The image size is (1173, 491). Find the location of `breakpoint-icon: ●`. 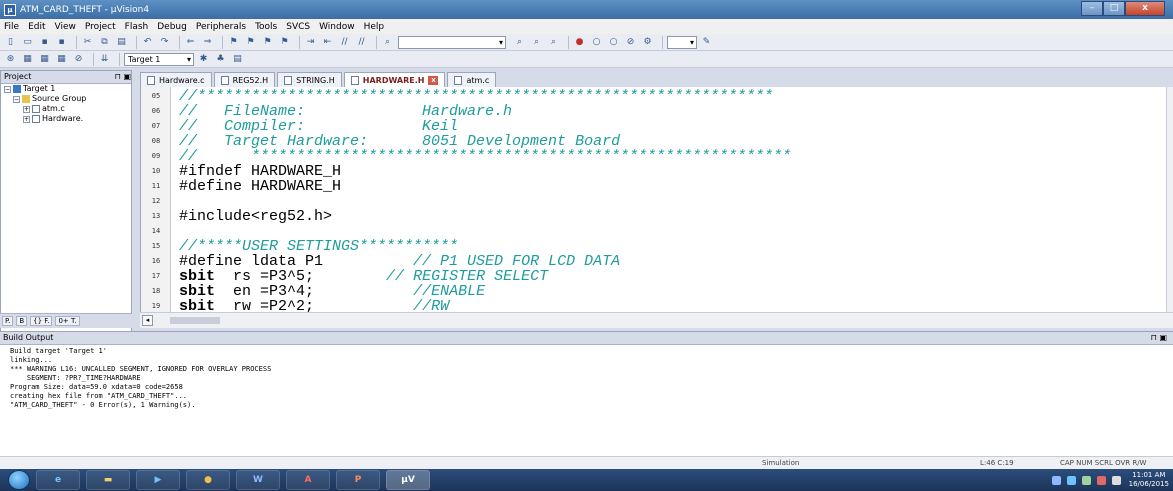

breakpoint-icon: ● is located at coordinates (579, 42).